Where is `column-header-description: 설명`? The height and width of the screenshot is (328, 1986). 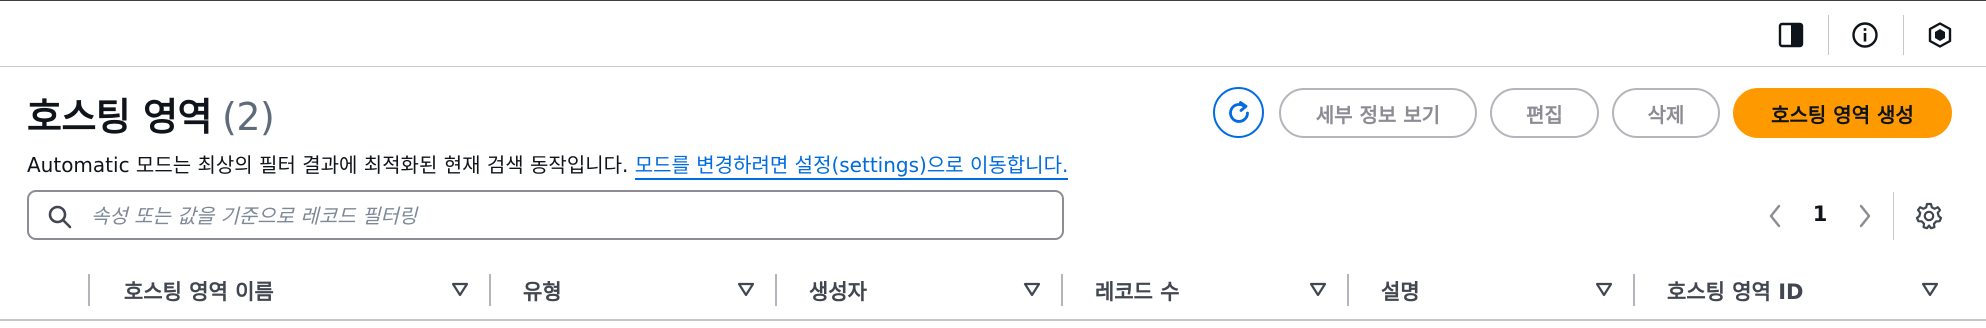
column-header-description: 설명 is located at coordinates (1400, 291).